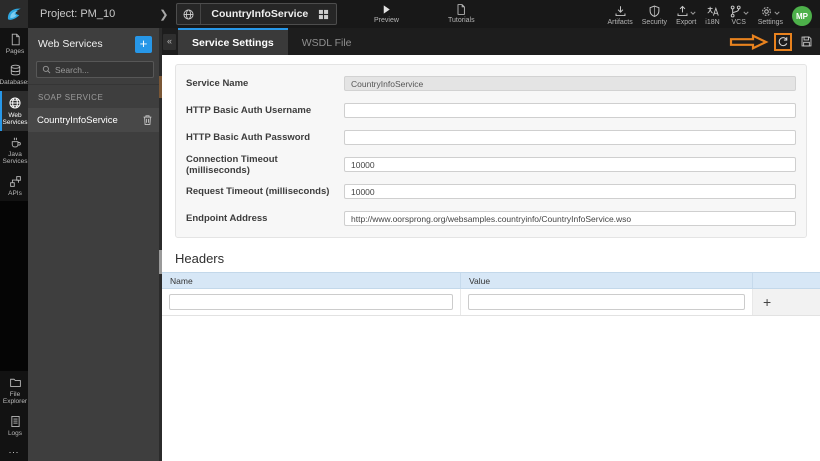  I want to click on export-button: Export, so click(686, 14).